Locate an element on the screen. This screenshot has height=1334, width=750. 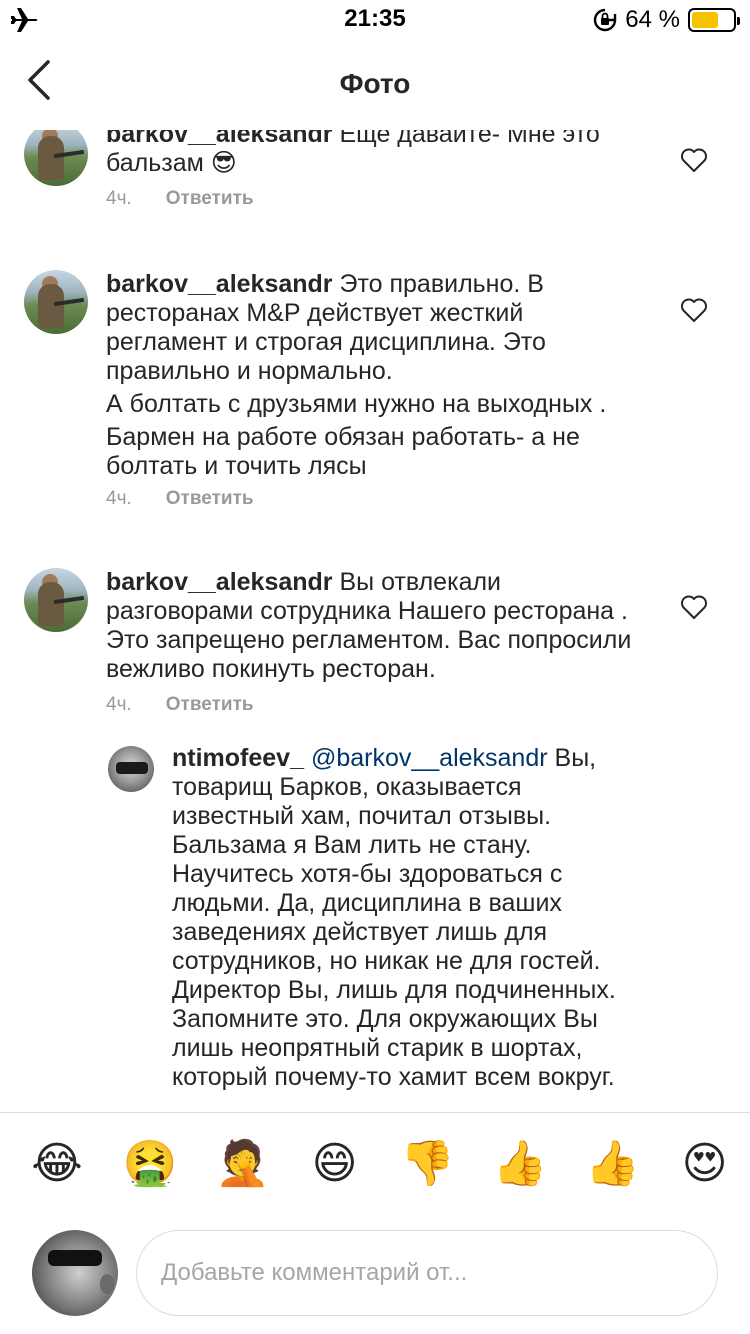
divider is located at coordinates (375, 1112).